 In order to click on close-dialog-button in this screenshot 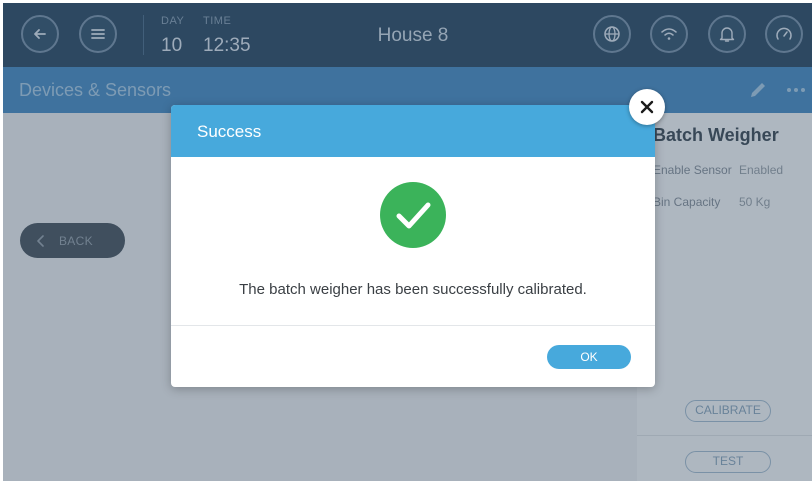, I will do `click(647, 107)`.